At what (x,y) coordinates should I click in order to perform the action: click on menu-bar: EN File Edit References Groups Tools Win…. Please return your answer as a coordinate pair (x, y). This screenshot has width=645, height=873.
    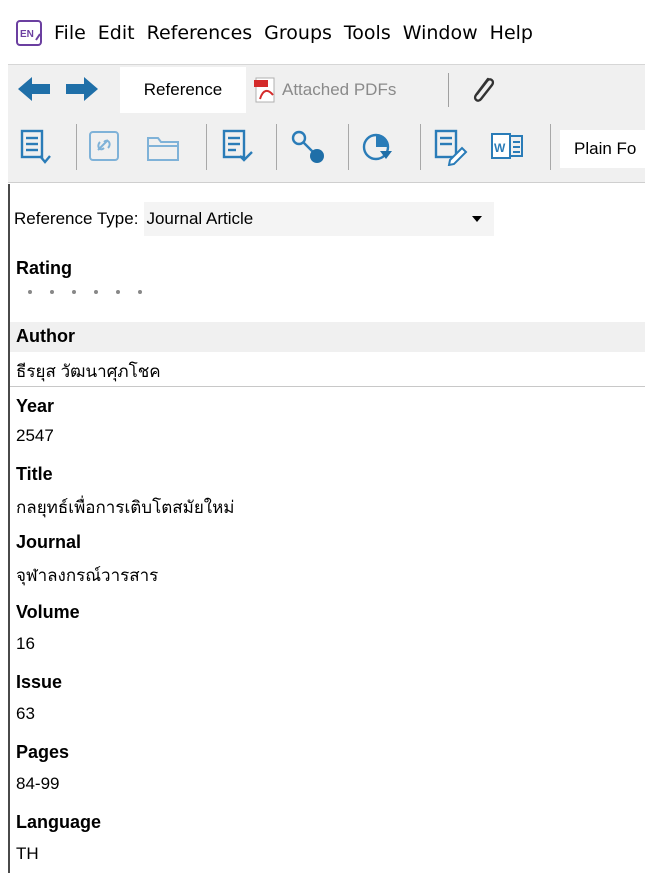
    Looking at the image, I should click on (322, 33).